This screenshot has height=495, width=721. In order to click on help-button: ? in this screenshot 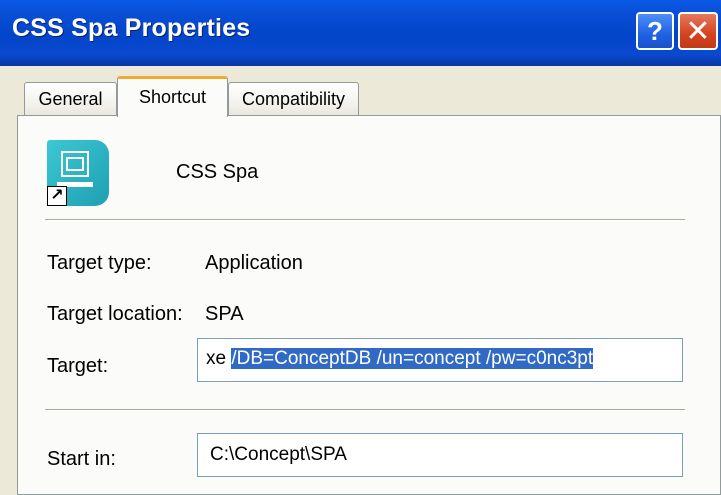, I will do `click(655, 31)`.